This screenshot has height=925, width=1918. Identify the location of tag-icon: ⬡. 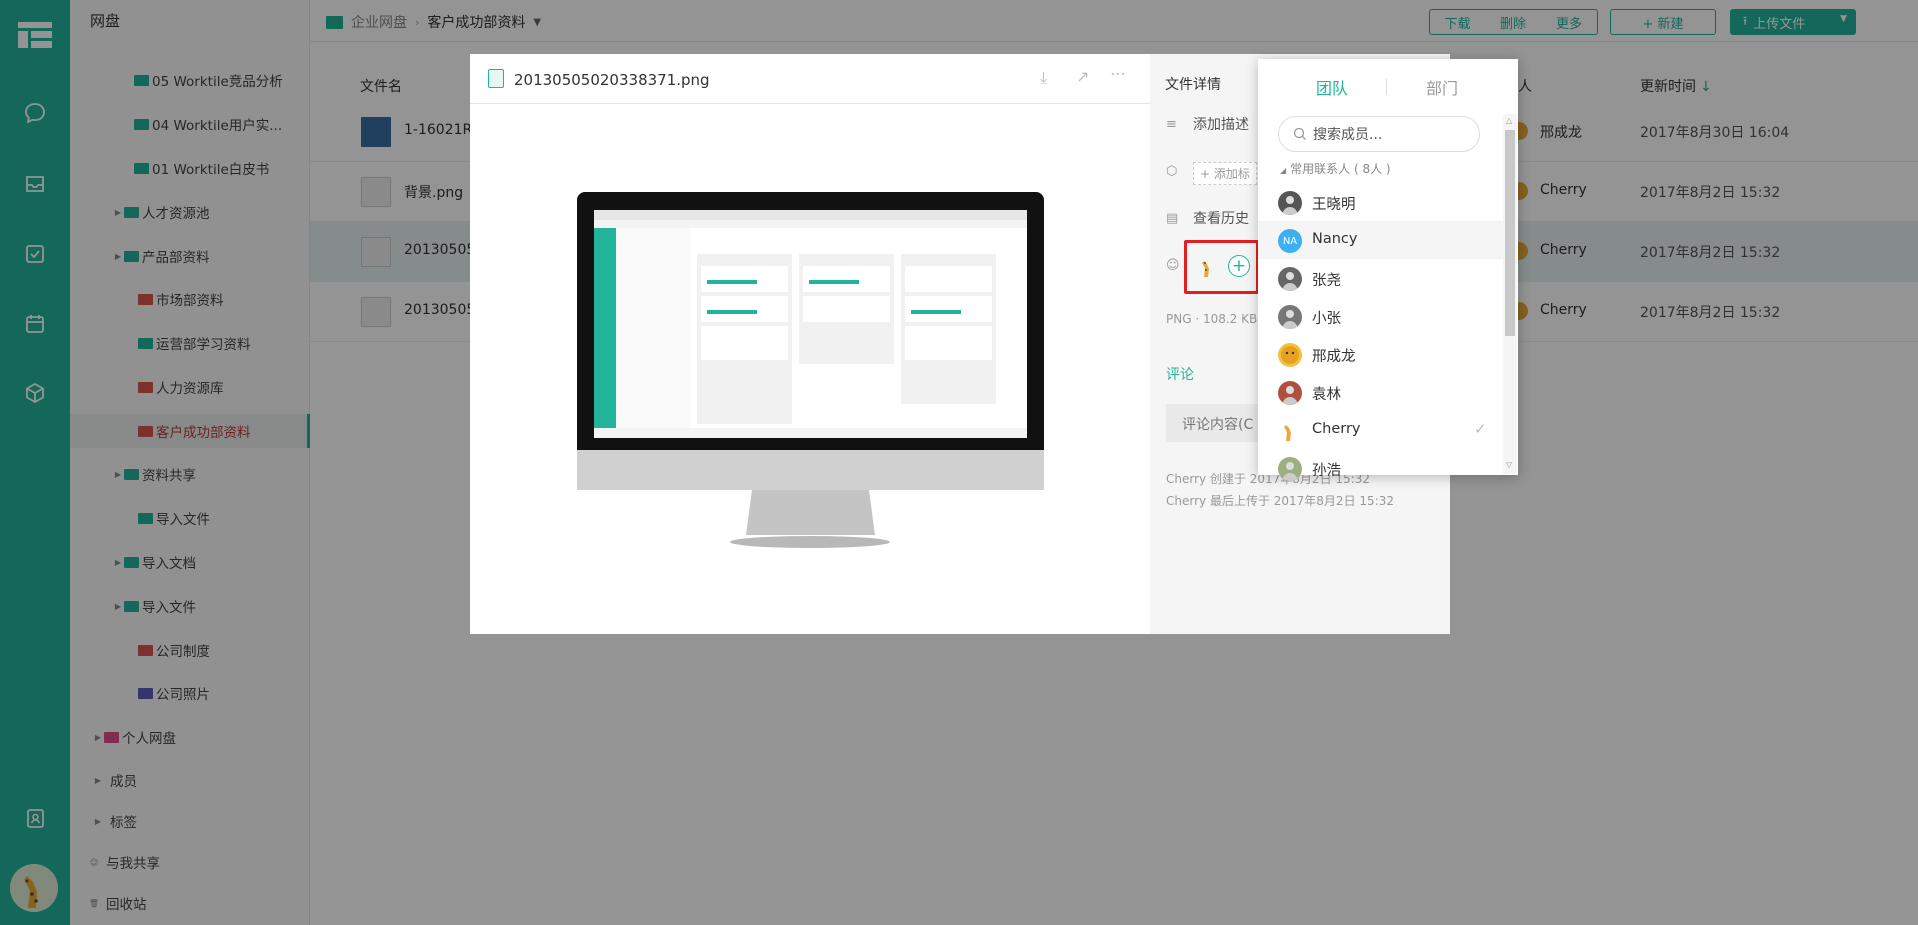
(1172, 171).